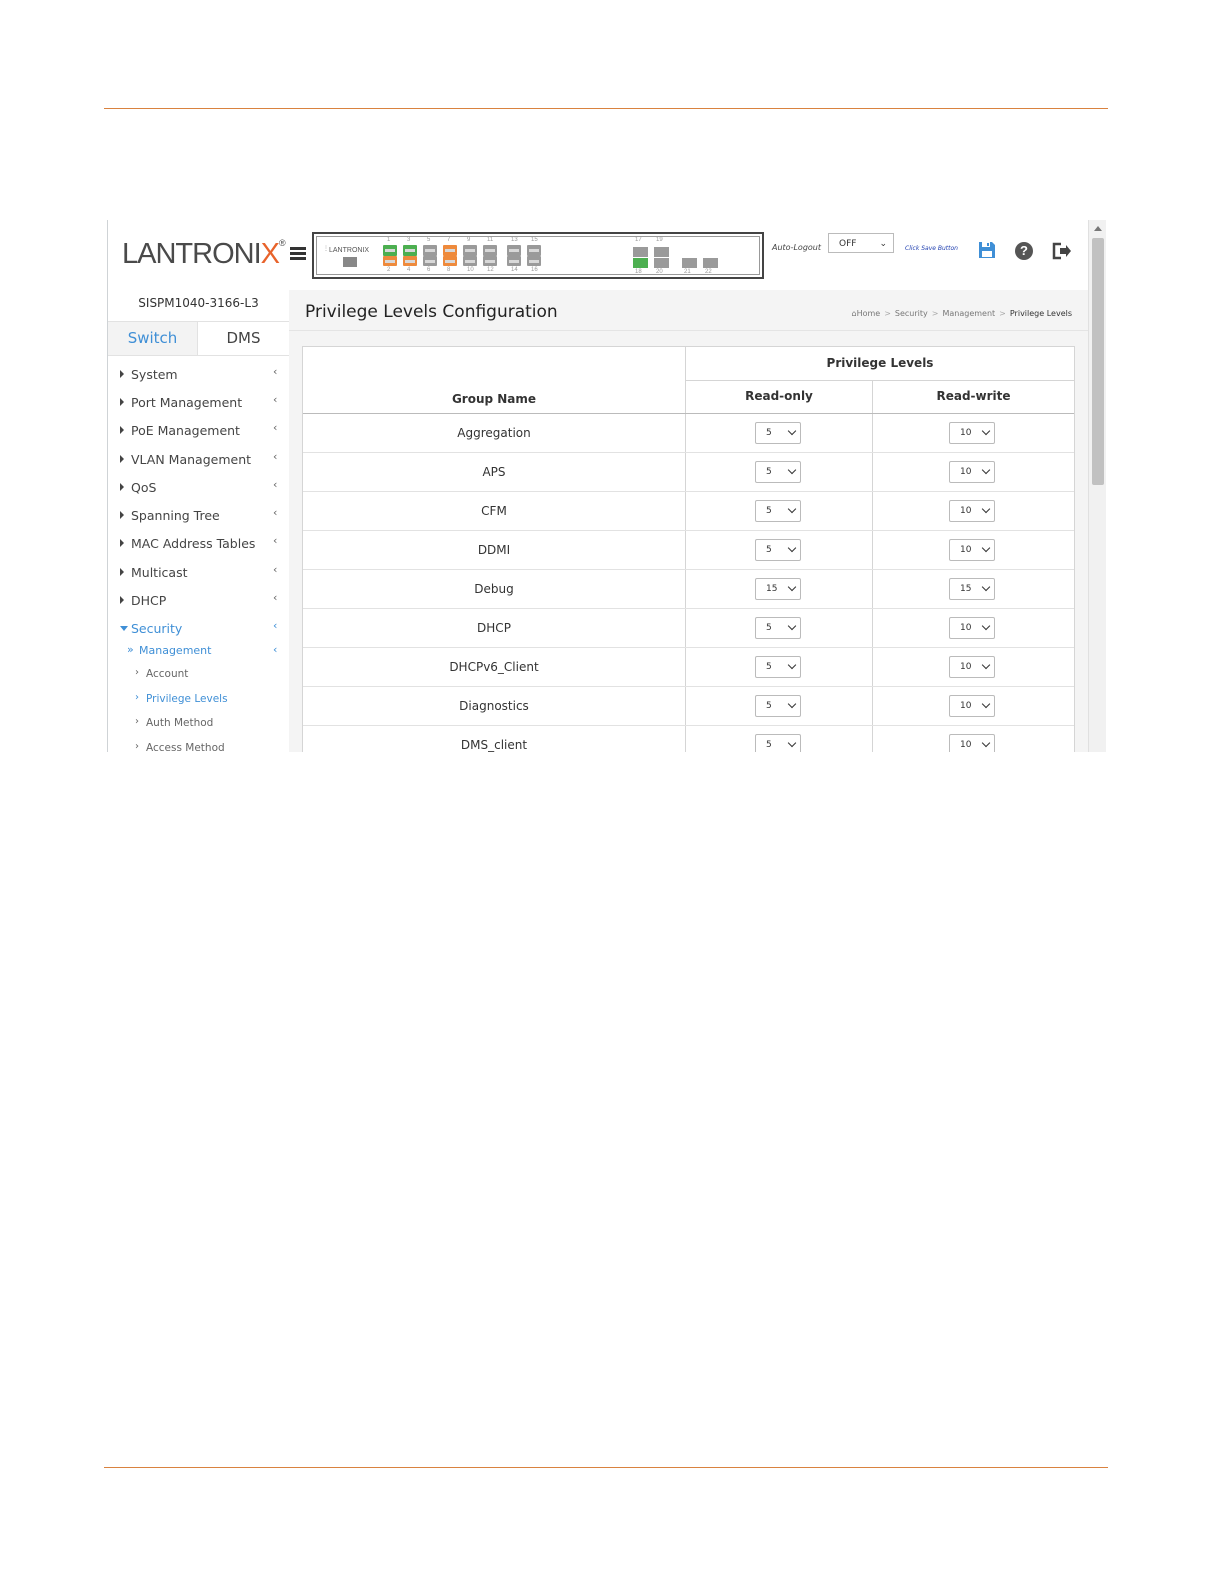 Image resolution: width=1224 pixels, height=1584 pixels. I want to click on port-number-label: 7, so click(449, 240).